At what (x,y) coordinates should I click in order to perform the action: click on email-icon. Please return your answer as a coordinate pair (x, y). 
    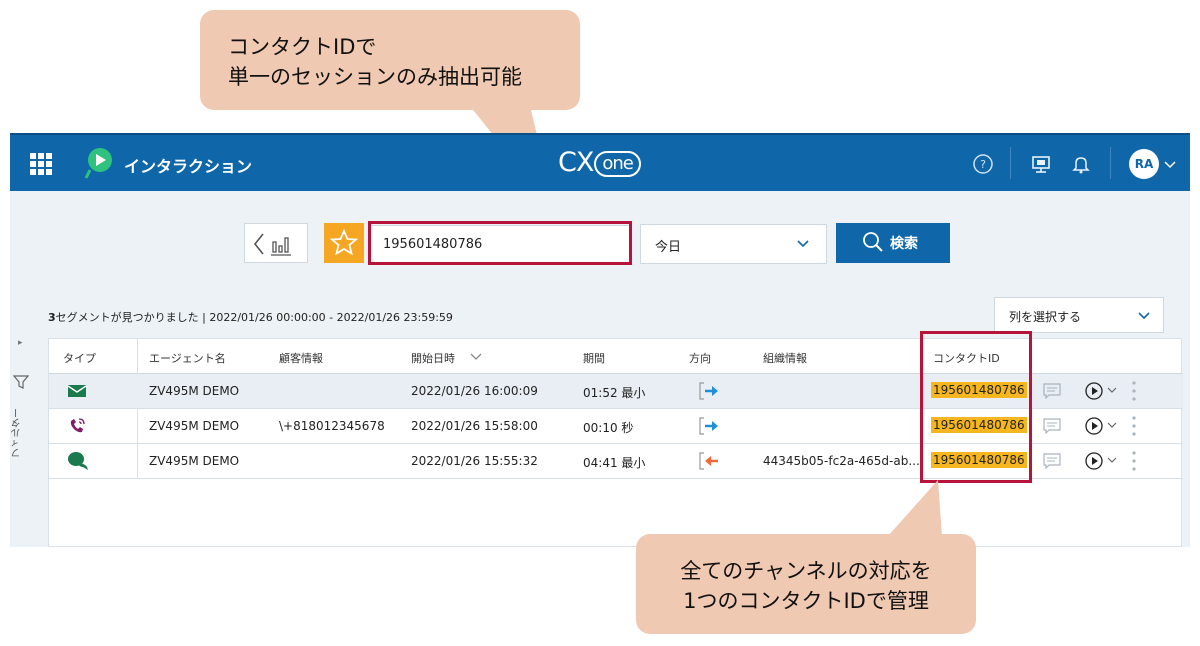
    Looking at the image, I should click on (77, 391).